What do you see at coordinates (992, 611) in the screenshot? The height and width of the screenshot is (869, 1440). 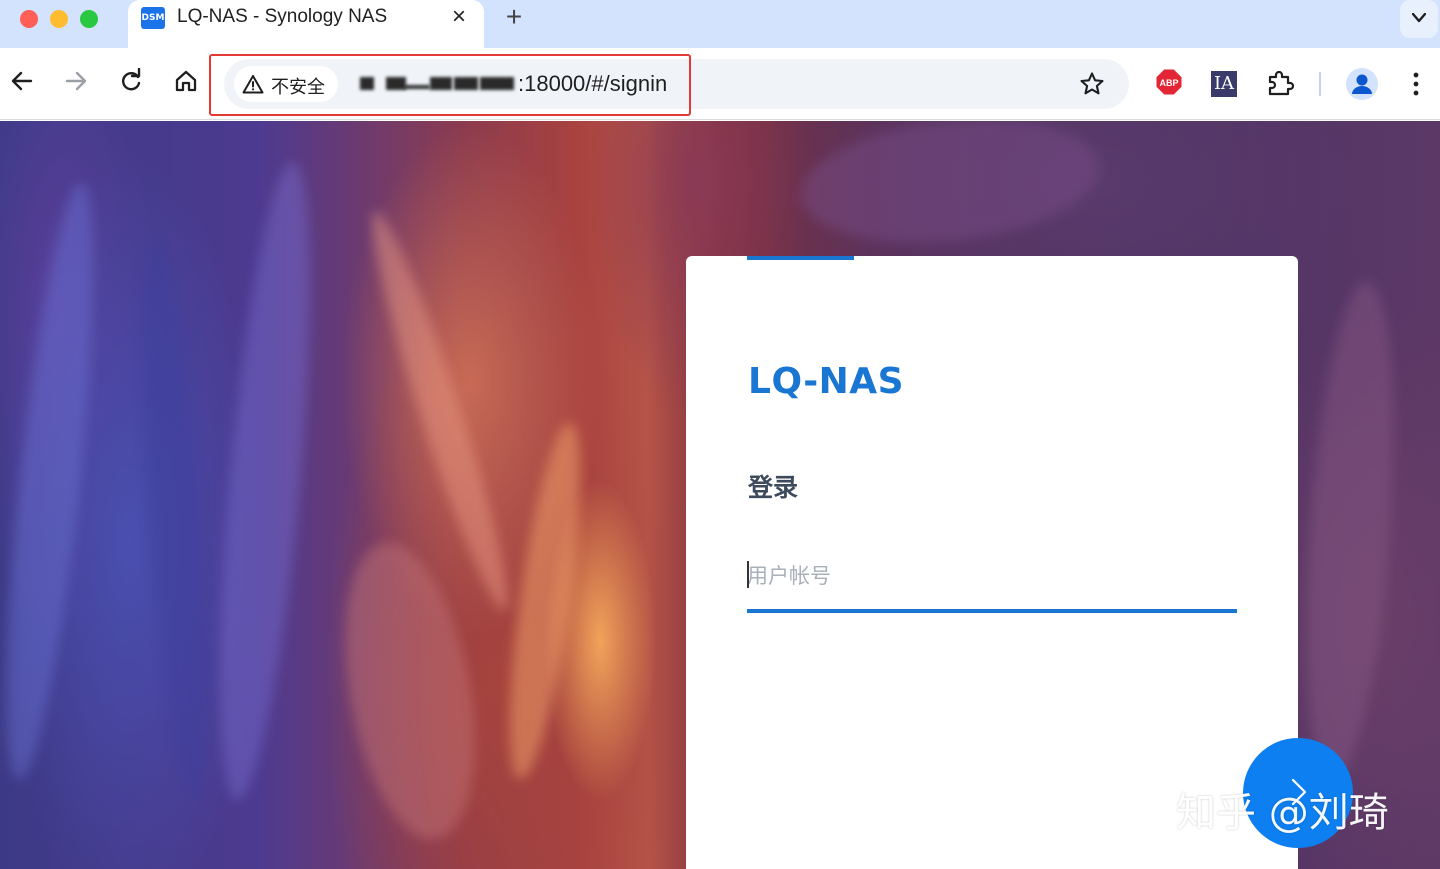 I see `username-input-underline` at bounding box center [992, 611].